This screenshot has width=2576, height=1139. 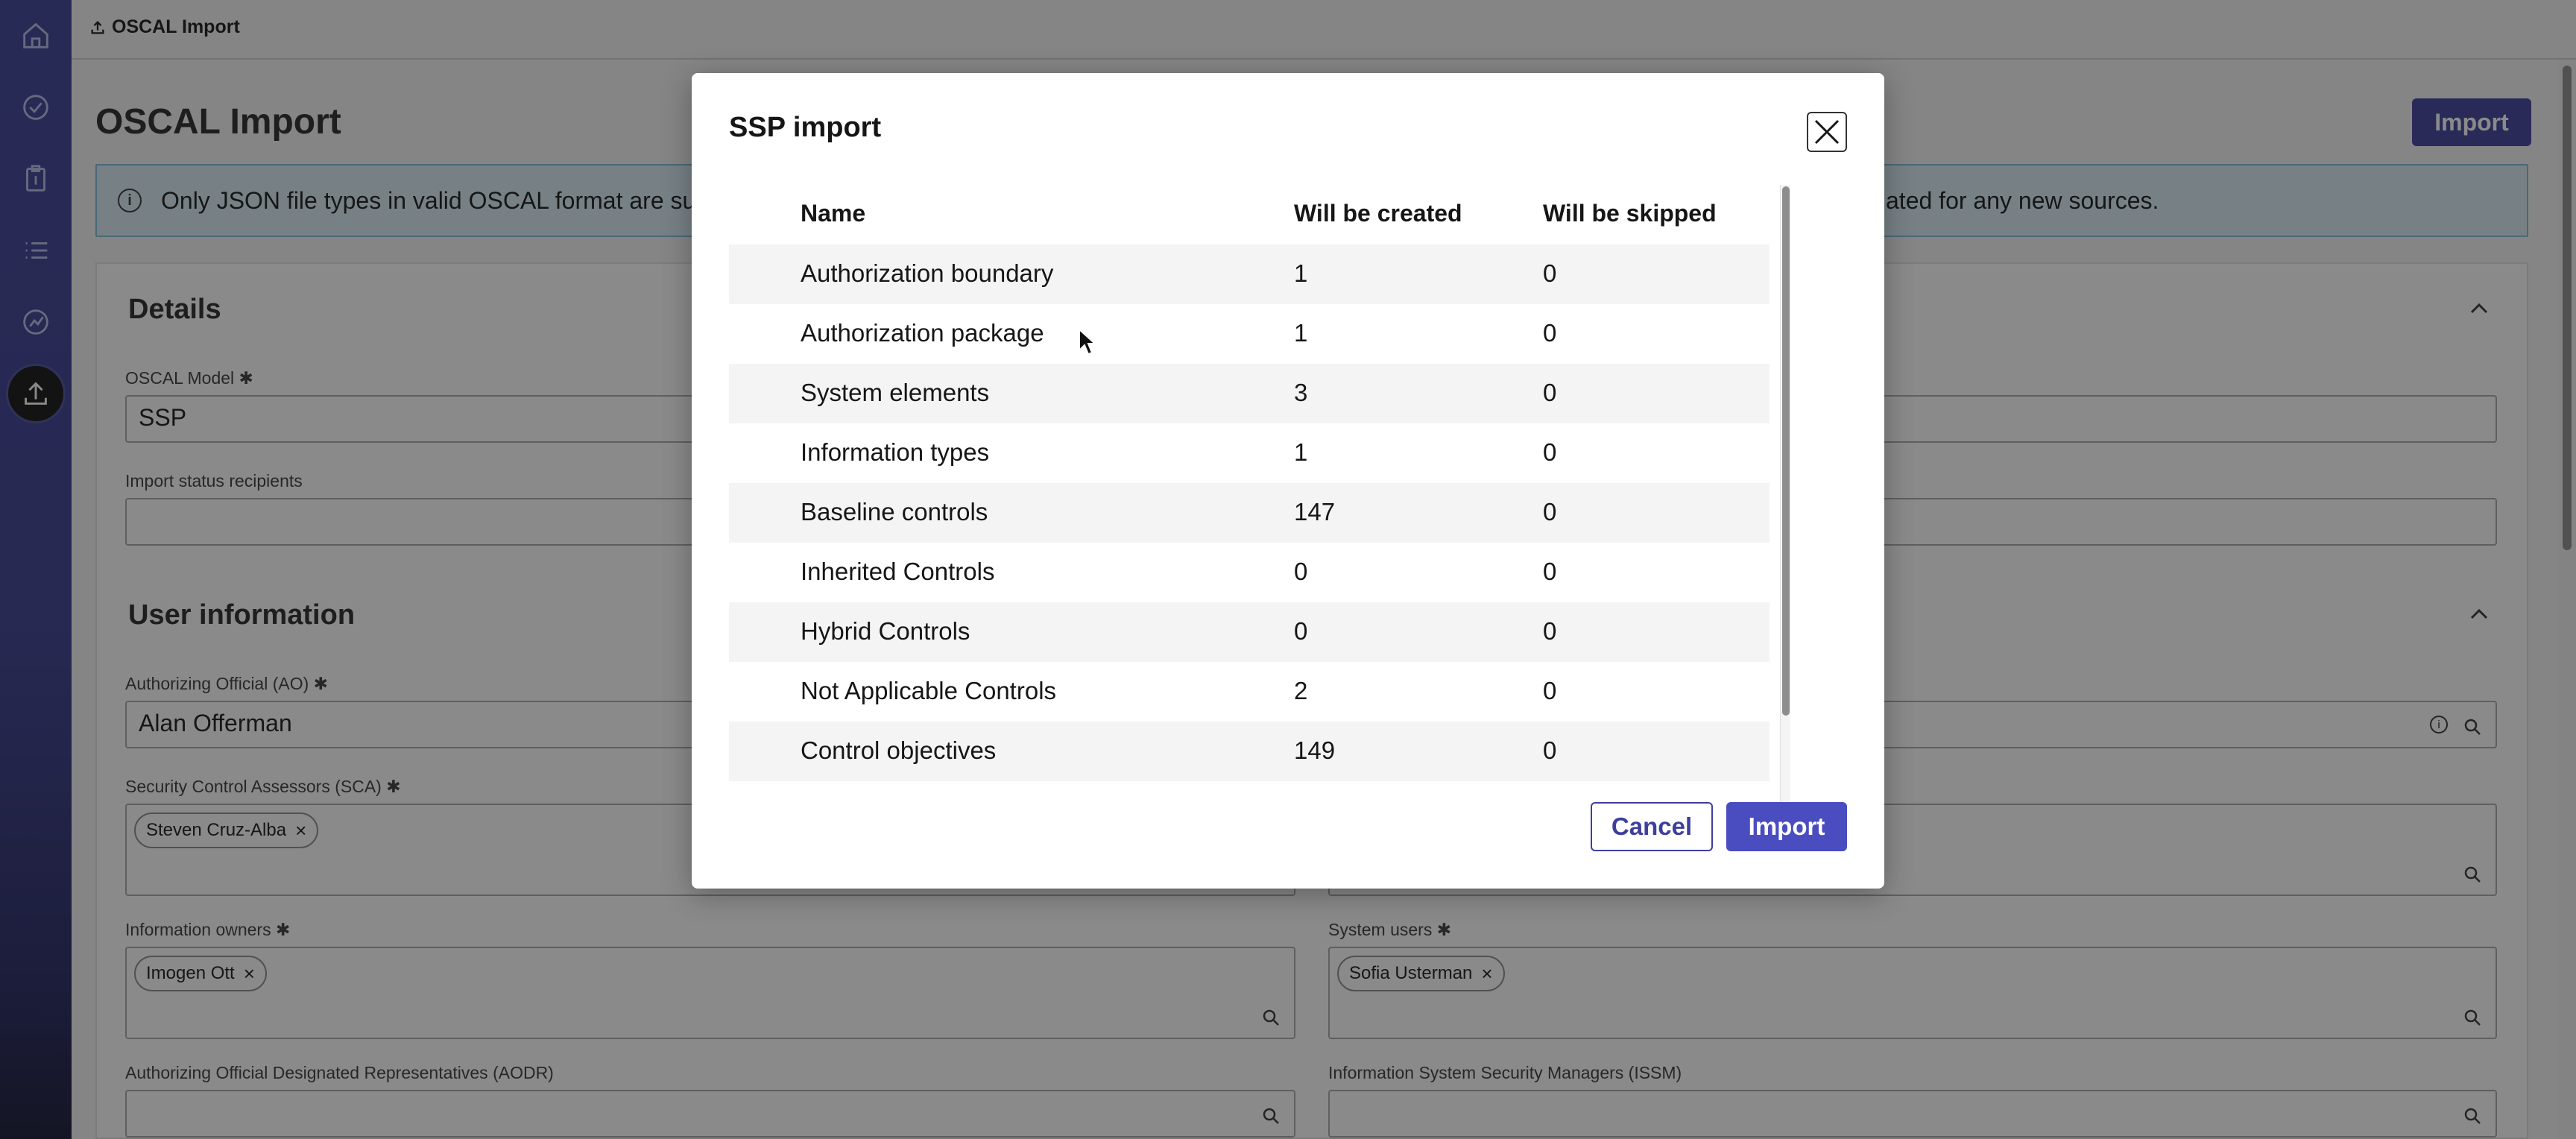 I want to click on table-row: Inherited Controls 0 0, so click(x=1250, y=572).